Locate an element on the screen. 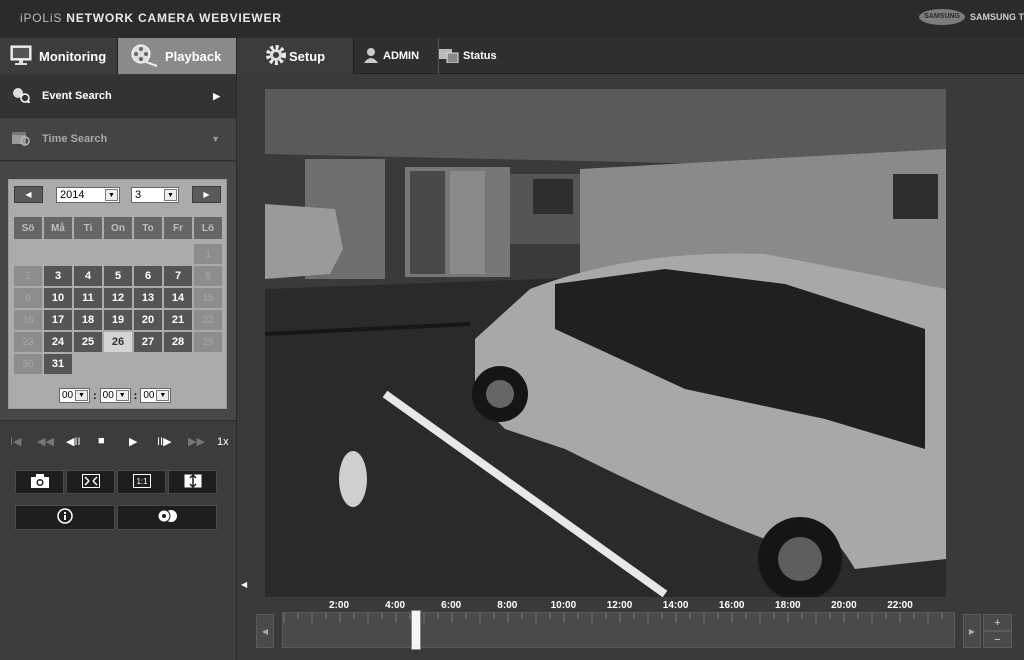 The width and height of the screenshot is (1024, 660). fast-forward-icon: ▶▶ is located at coordinates (196, 441).